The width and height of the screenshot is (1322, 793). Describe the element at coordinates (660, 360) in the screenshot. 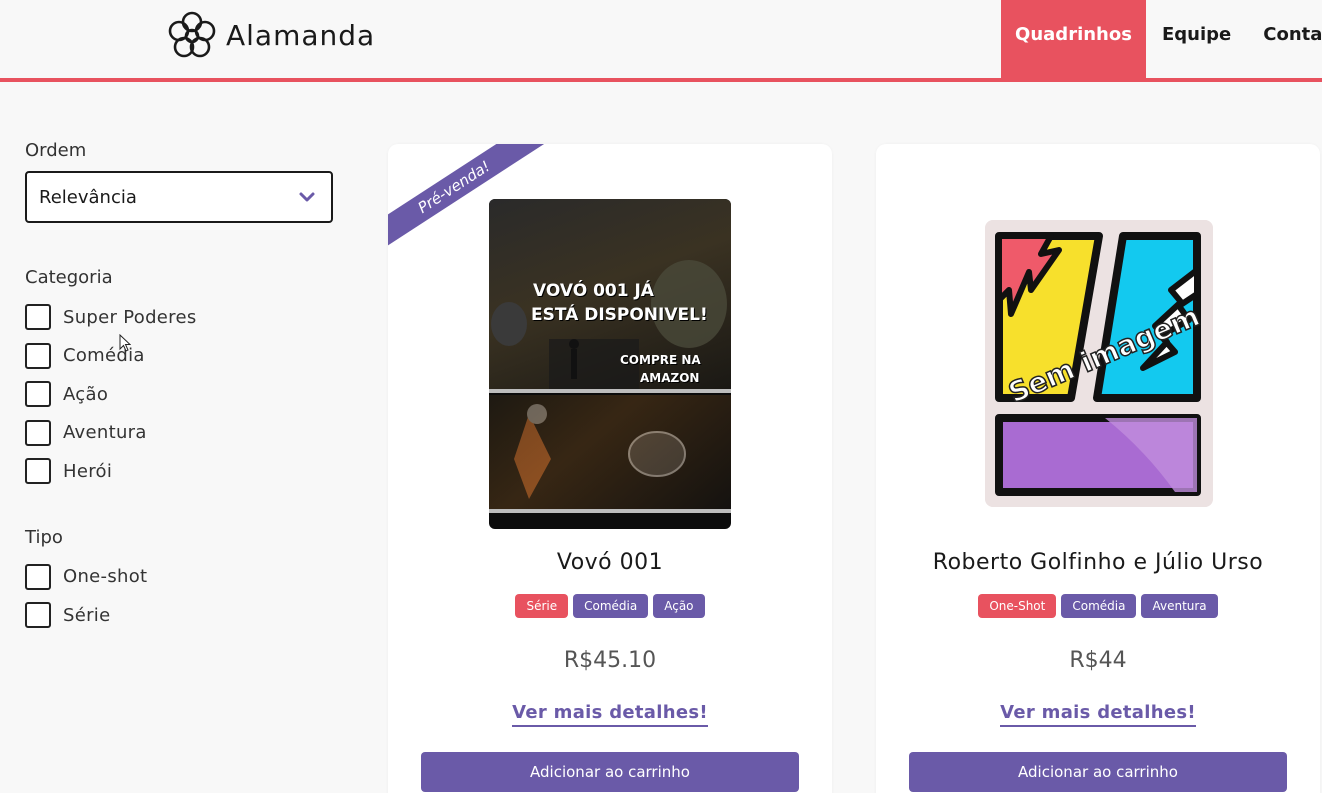

I see `cover-cta-1: COMPRE NA` at that location.